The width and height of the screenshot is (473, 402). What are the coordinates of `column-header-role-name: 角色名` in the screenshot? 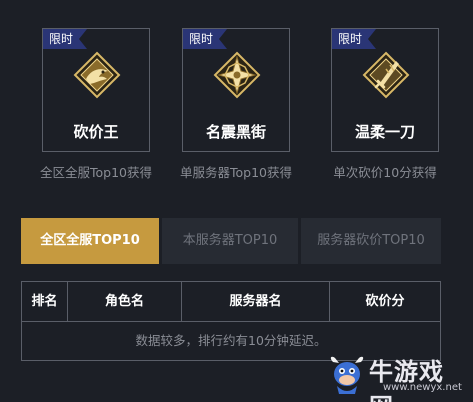 It's located at (125, 301).